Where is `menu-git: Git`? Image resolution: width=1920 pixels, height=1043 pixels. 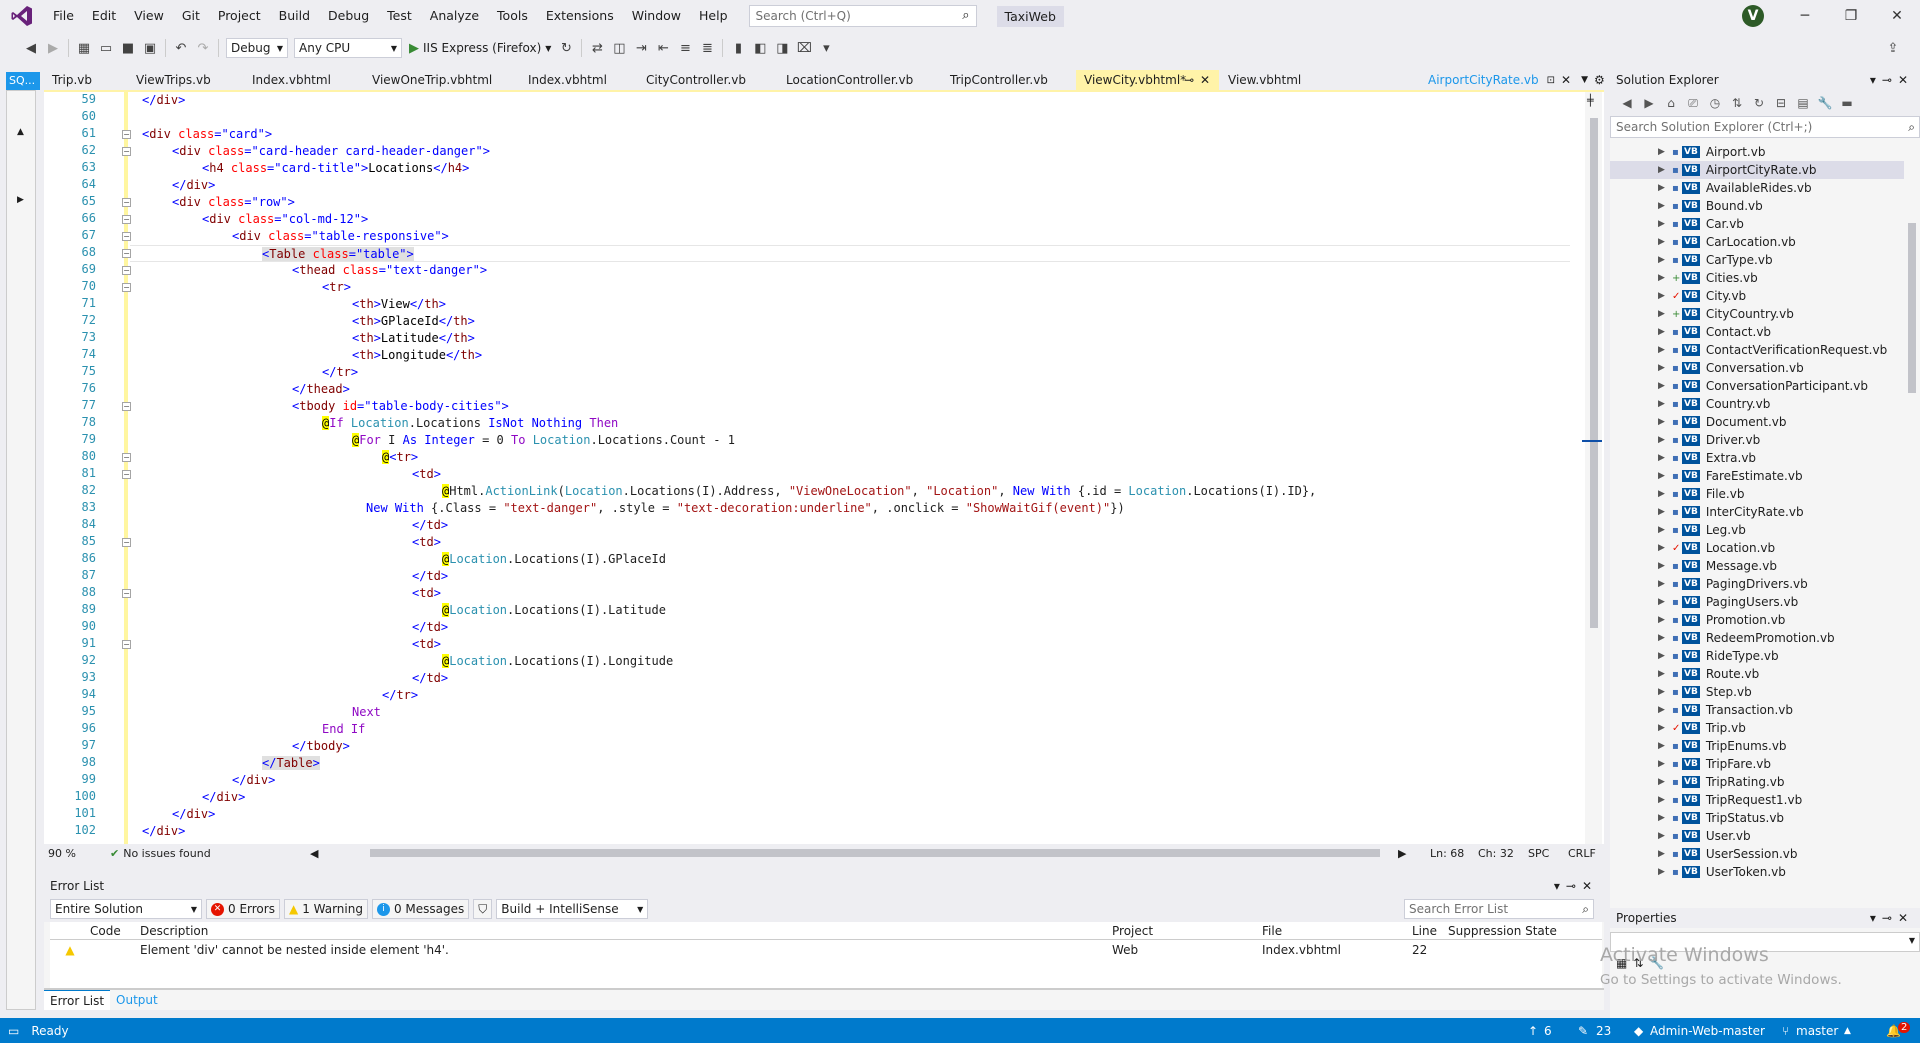
menu-git: Git is located at coordinates (191, 16).